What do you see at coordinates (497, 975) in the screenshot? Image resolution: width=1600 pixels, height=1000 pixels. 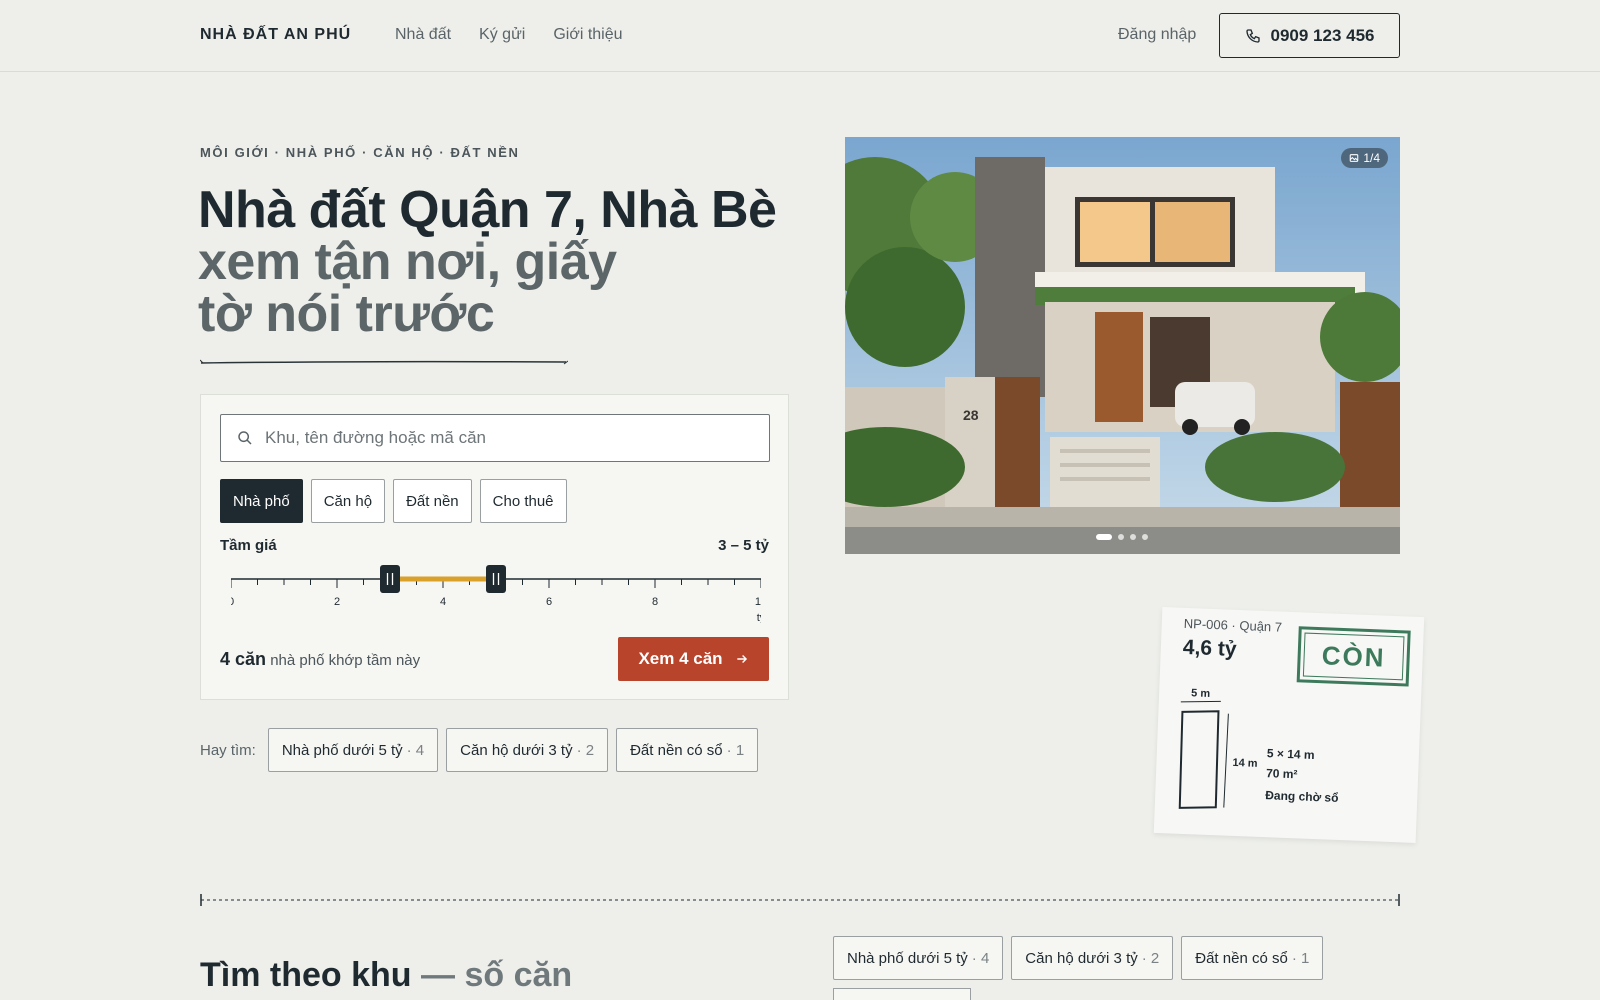 I see `section-title-muted: — số căn` at bounding box center [497, 975].